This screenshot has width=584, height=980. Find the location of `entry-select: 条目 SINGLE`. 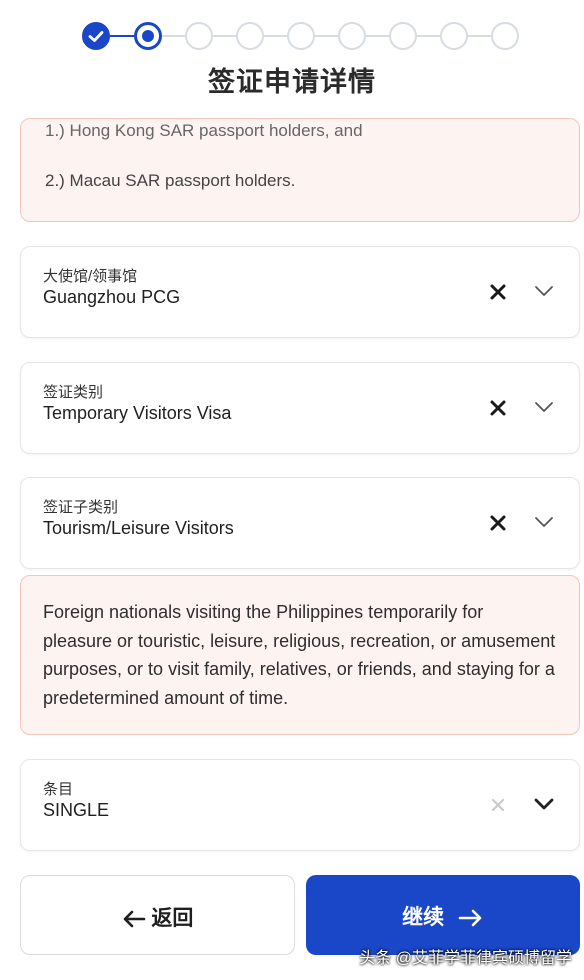

entry-select: 条目 SINGLE is located at coordinates (300, 805).